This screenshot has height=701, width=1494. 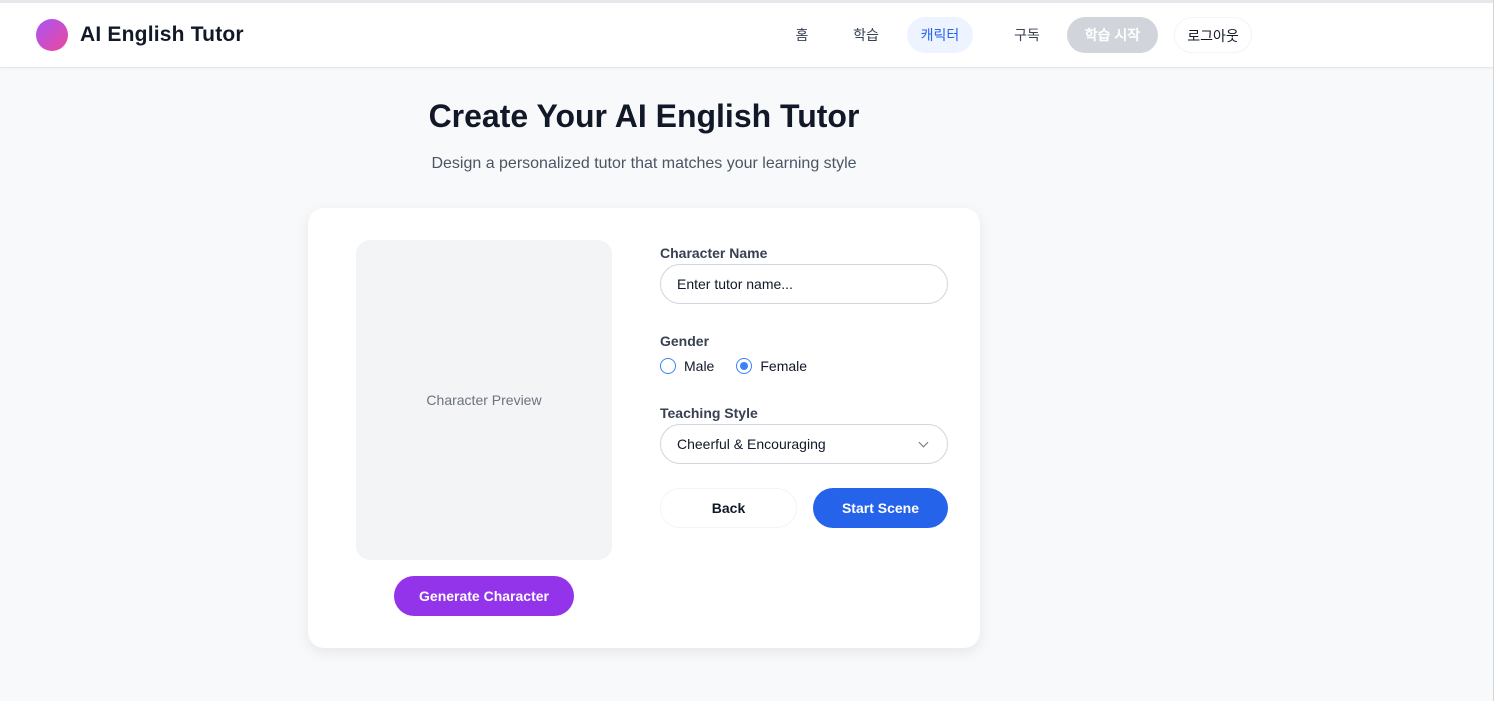 What do you see at coordinates (751, 444) in the screenshot?
I see `teaching-style-value: Cheerful & Encouraging` at bounding box center [751, 444].